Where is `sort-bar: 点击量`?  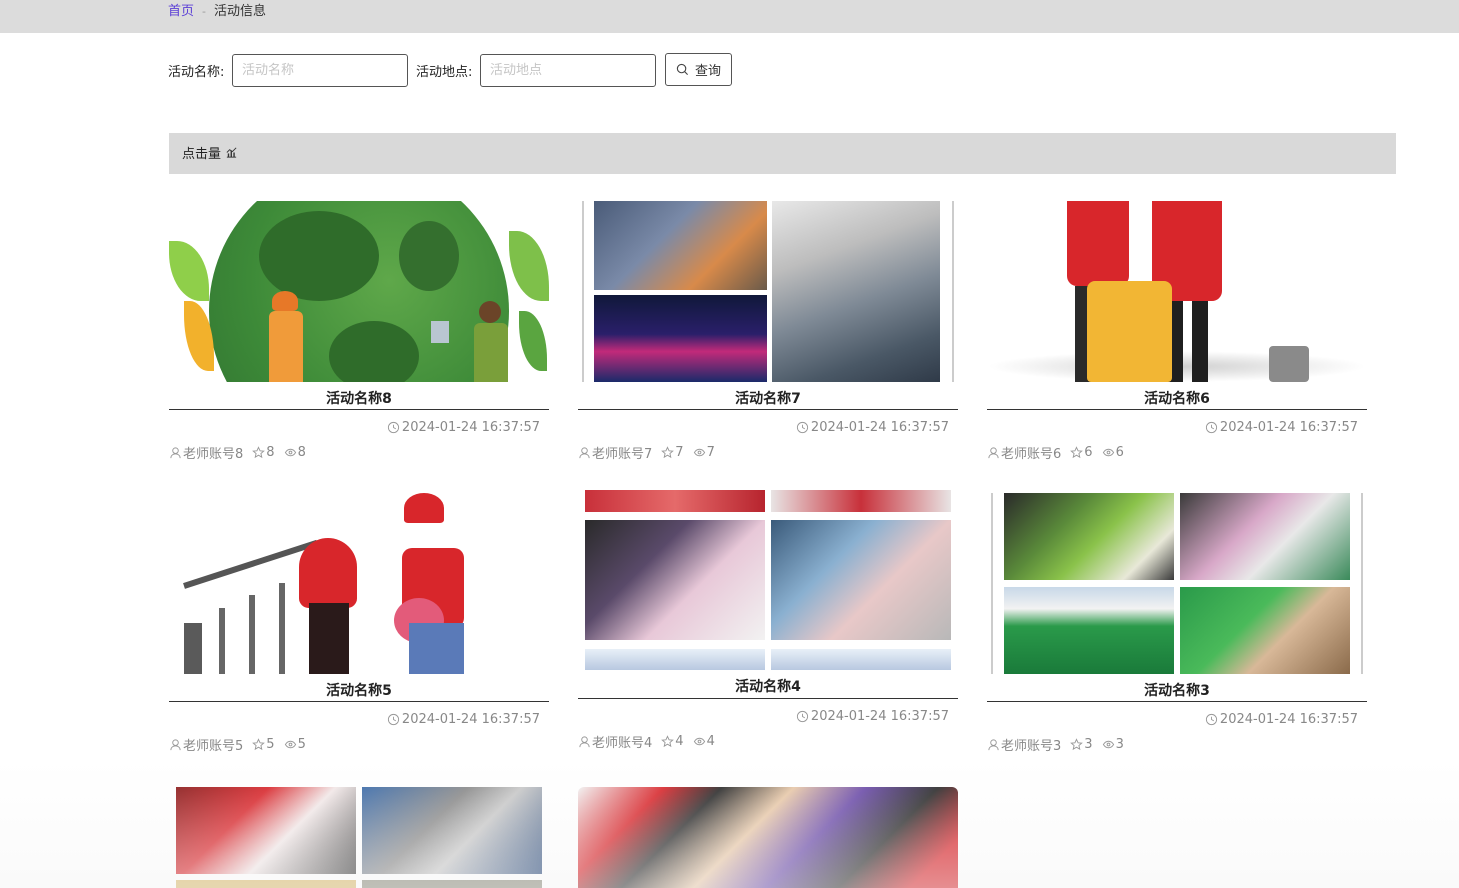 sort-bar: 点击量 is located at coordinates (782, 153).